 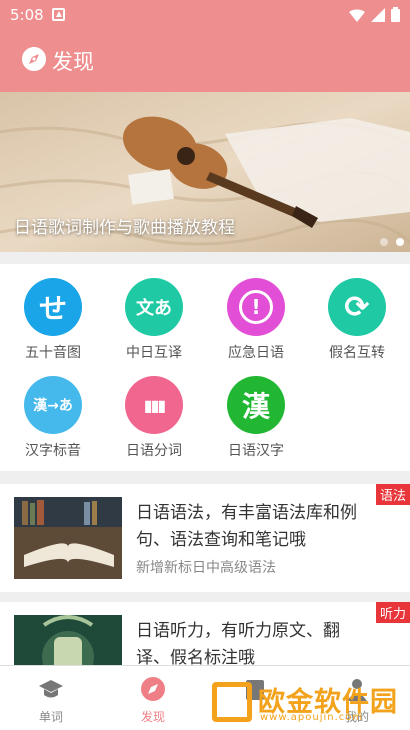 What do you see at coordinates (357, 353) in the screenshot?
I see `feature-label: 假名互转` at bounding box center [357, 353].